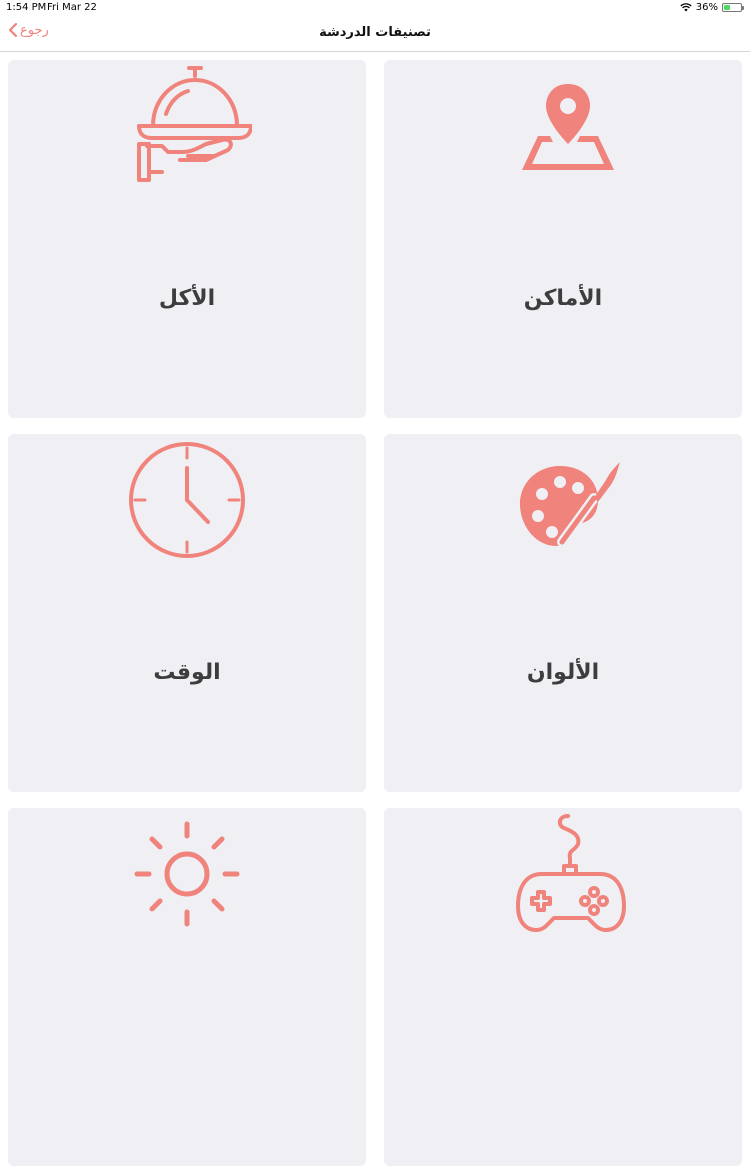 This screenshot has width=750, height=1166. Describe the element at coordinates (563, 613) in the screenshot. I see `category-card-colors: الألوان` at that location.